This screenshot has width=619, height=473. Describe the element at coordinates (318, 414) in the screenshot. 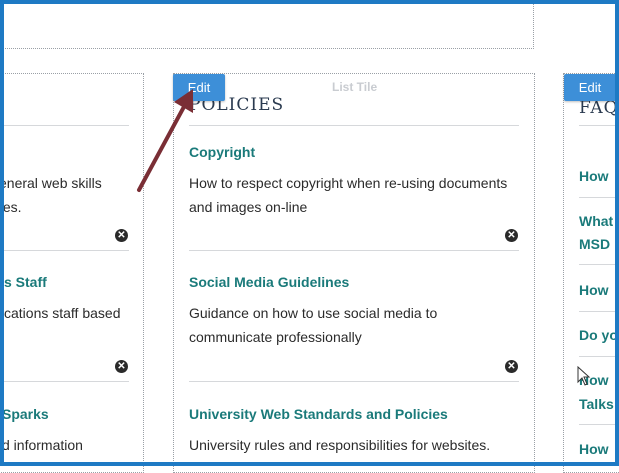

I see `list-item-title: University Web Standards and Policies` at that location.